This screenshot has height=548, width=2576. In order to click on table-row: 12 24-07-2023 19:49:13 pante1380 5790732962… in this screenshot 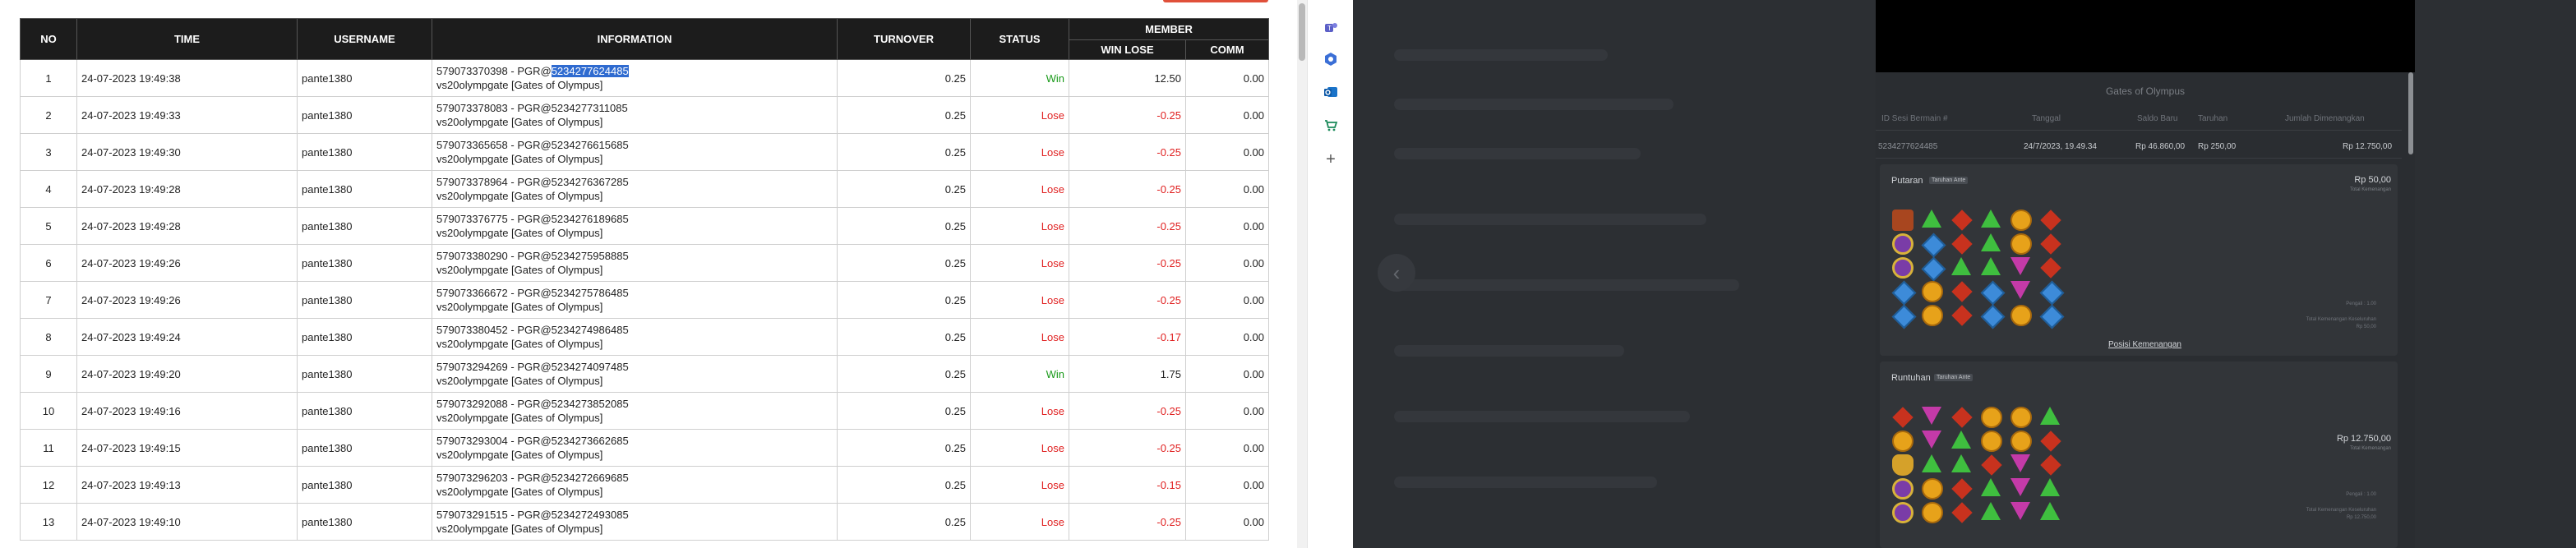, I will do `click(644, 485)`.